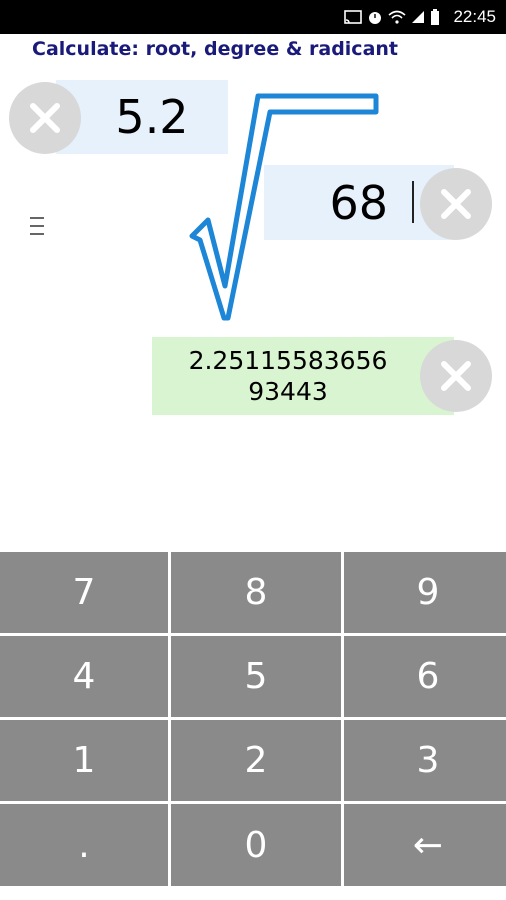 This screenshot has height=900, width=506. Describe the element at coordinates (425, 676) in the screenshot. I see `key-6: 6` at that location.